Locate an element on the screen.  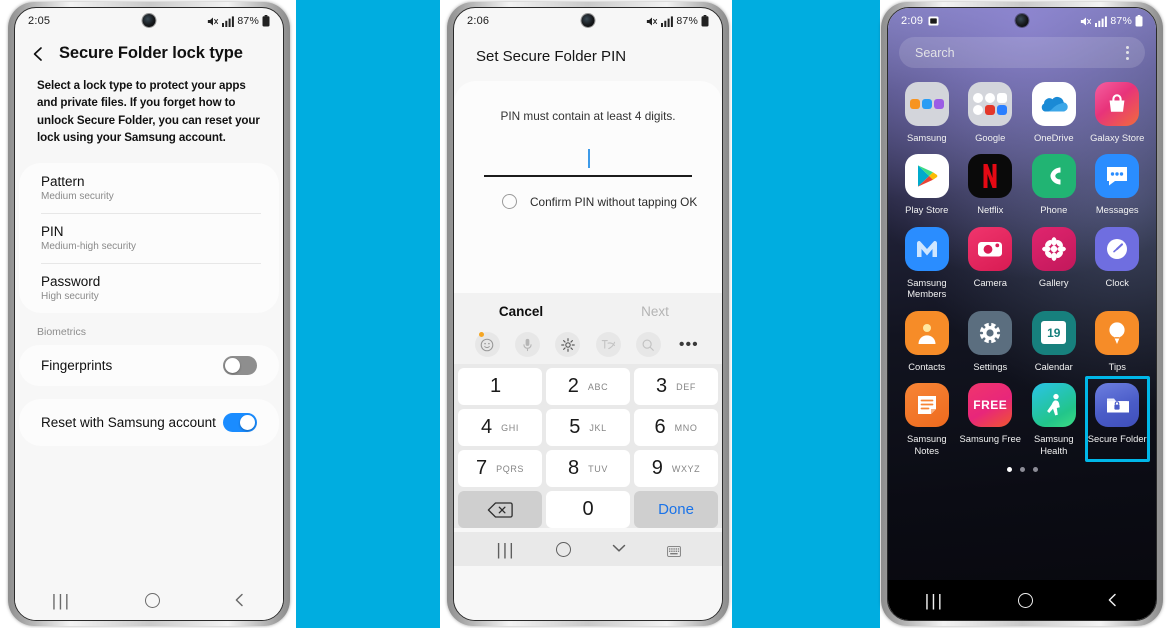
more-options-icon: ••• is located at coordinates (689, 344).